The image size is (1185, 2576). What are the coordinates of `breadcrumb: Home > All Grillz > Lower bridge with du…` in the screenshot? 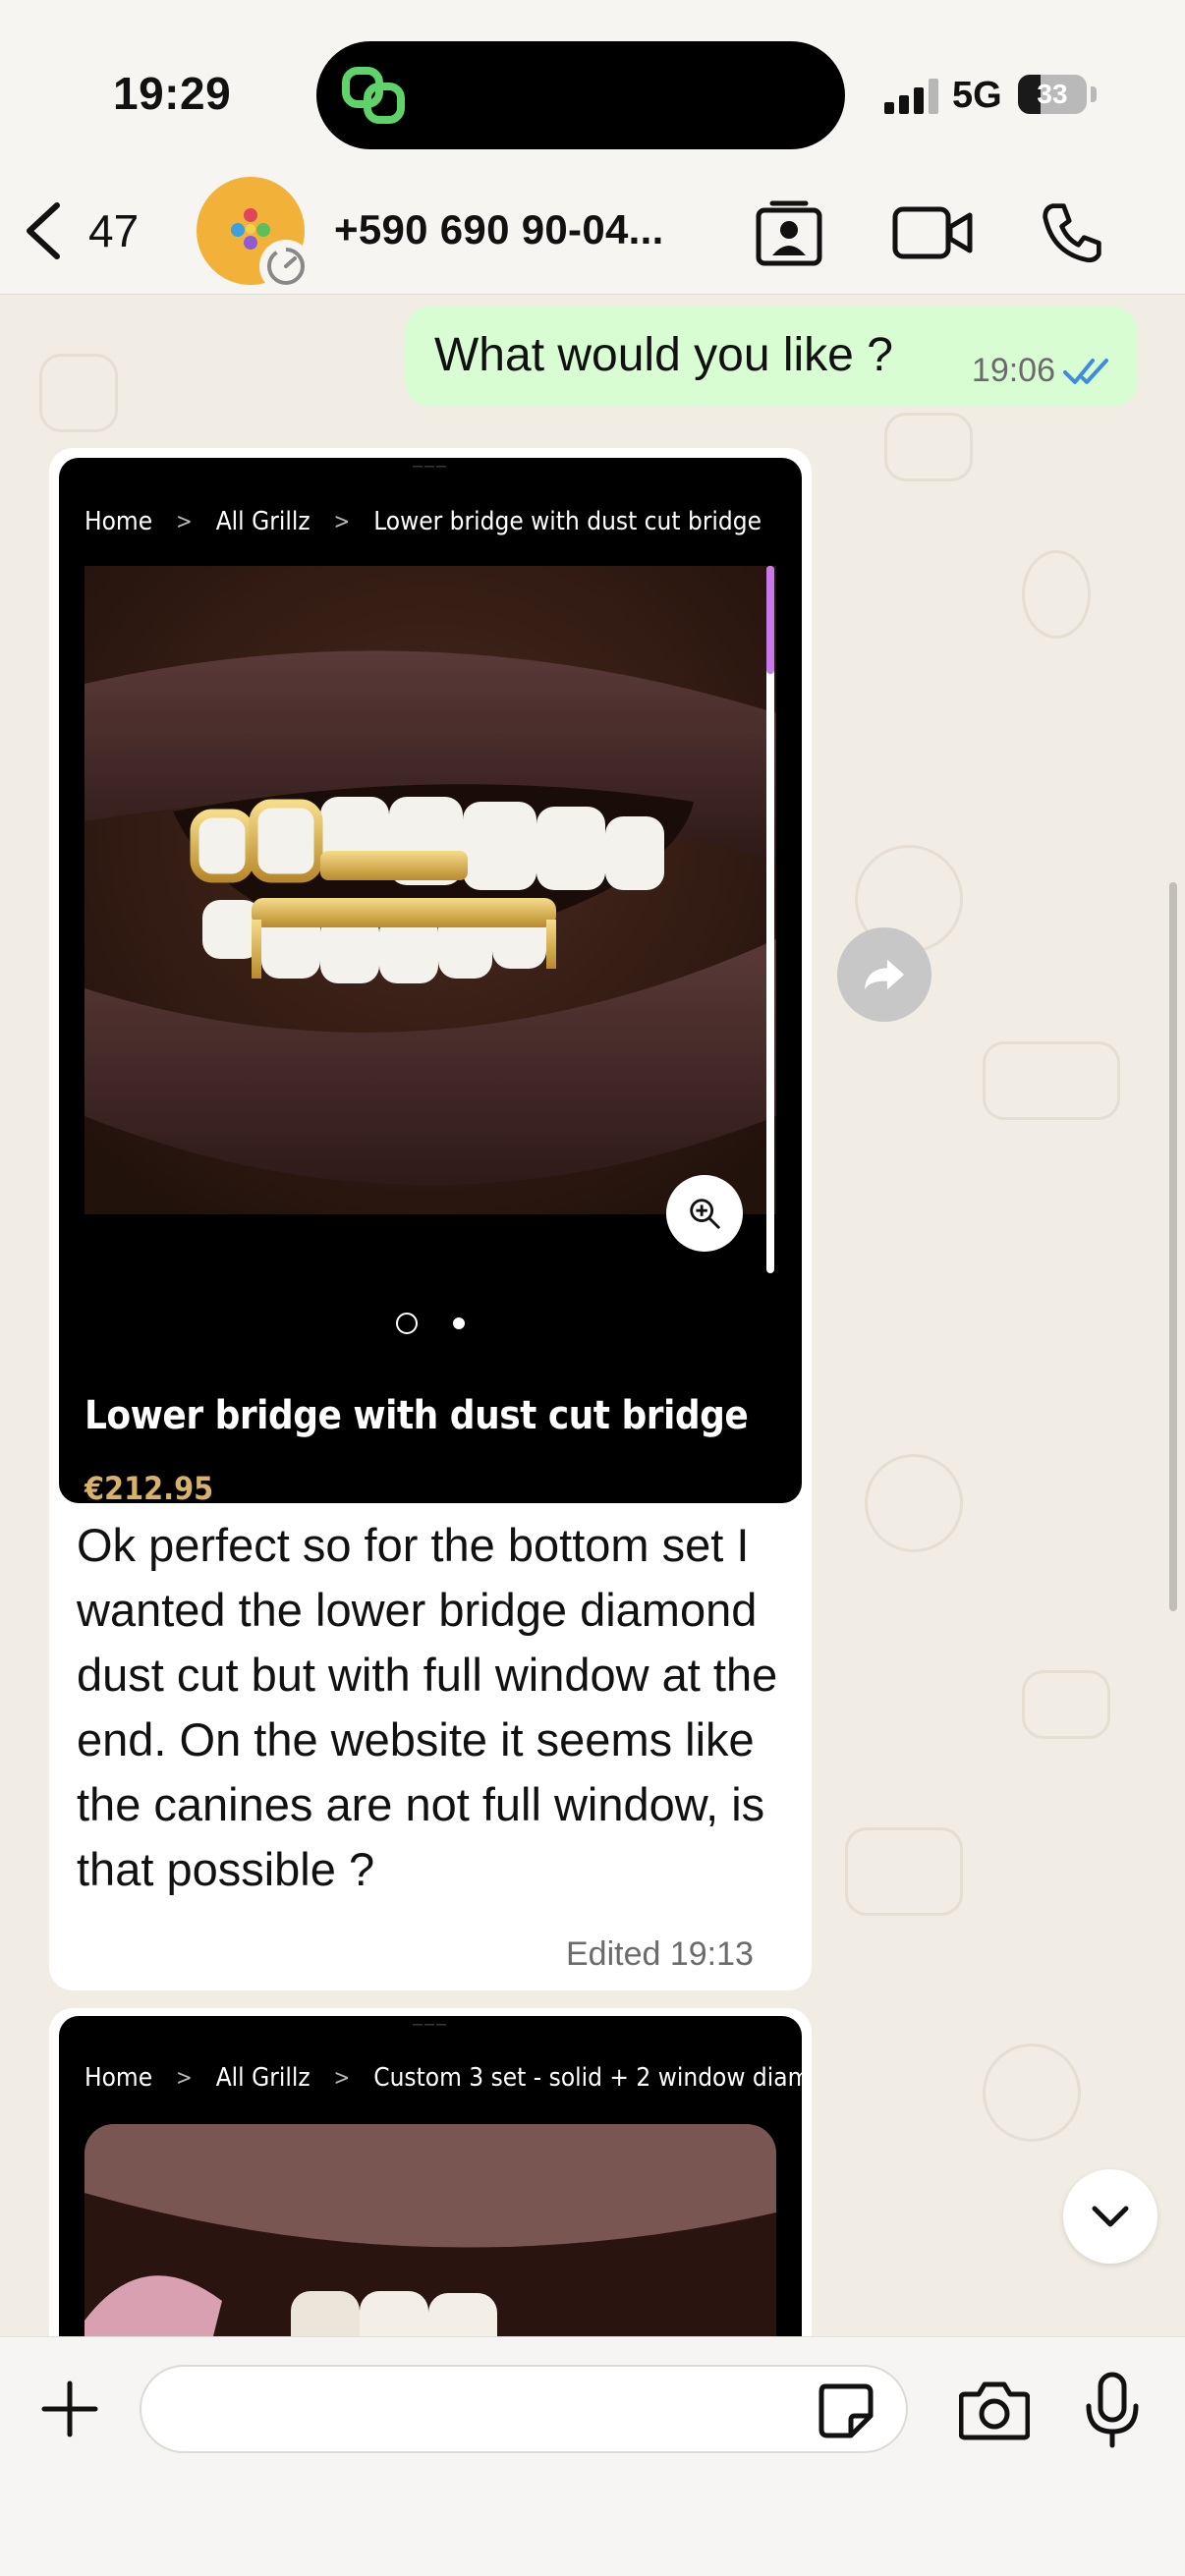 It's located at (424, 521).